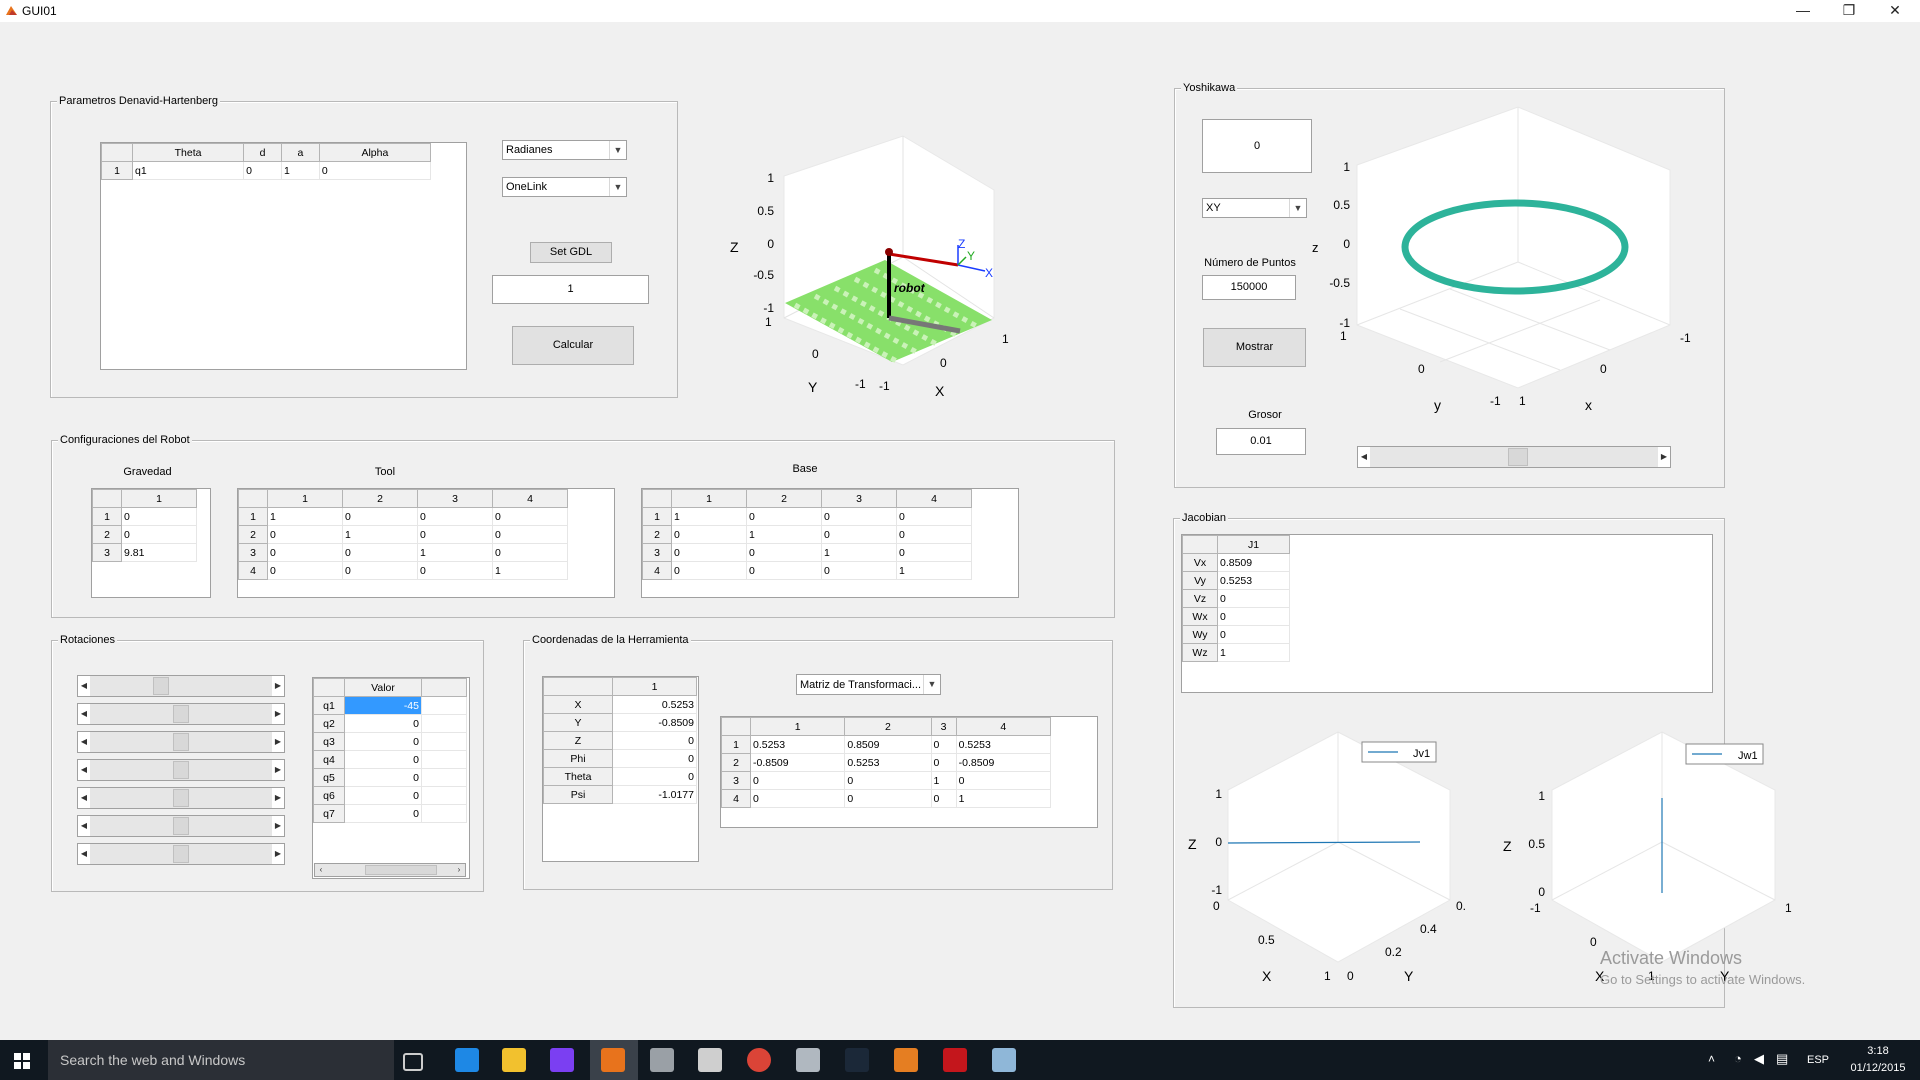  I want to click on chevron-up-icon: ˄, so click(1711, 1059).